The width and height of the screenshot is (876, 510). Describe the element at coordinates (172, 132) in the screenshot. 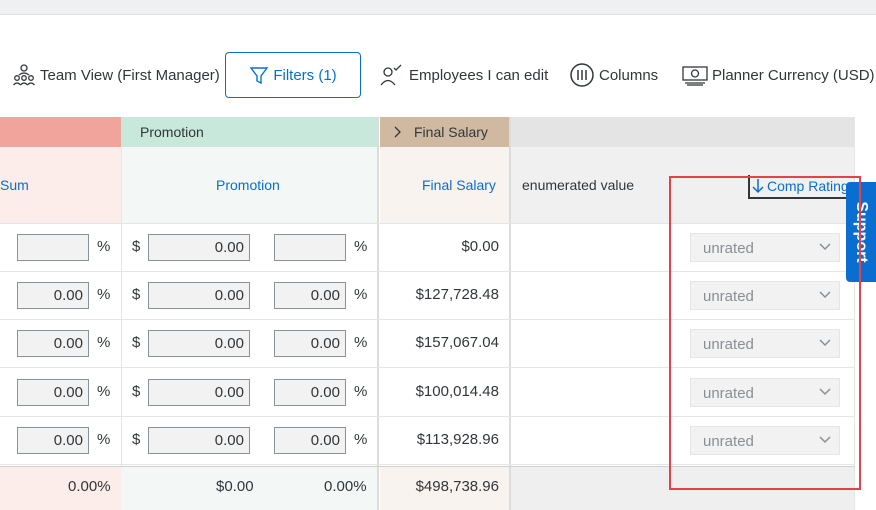

I see `promotion-group-label: Promotion` at that location.